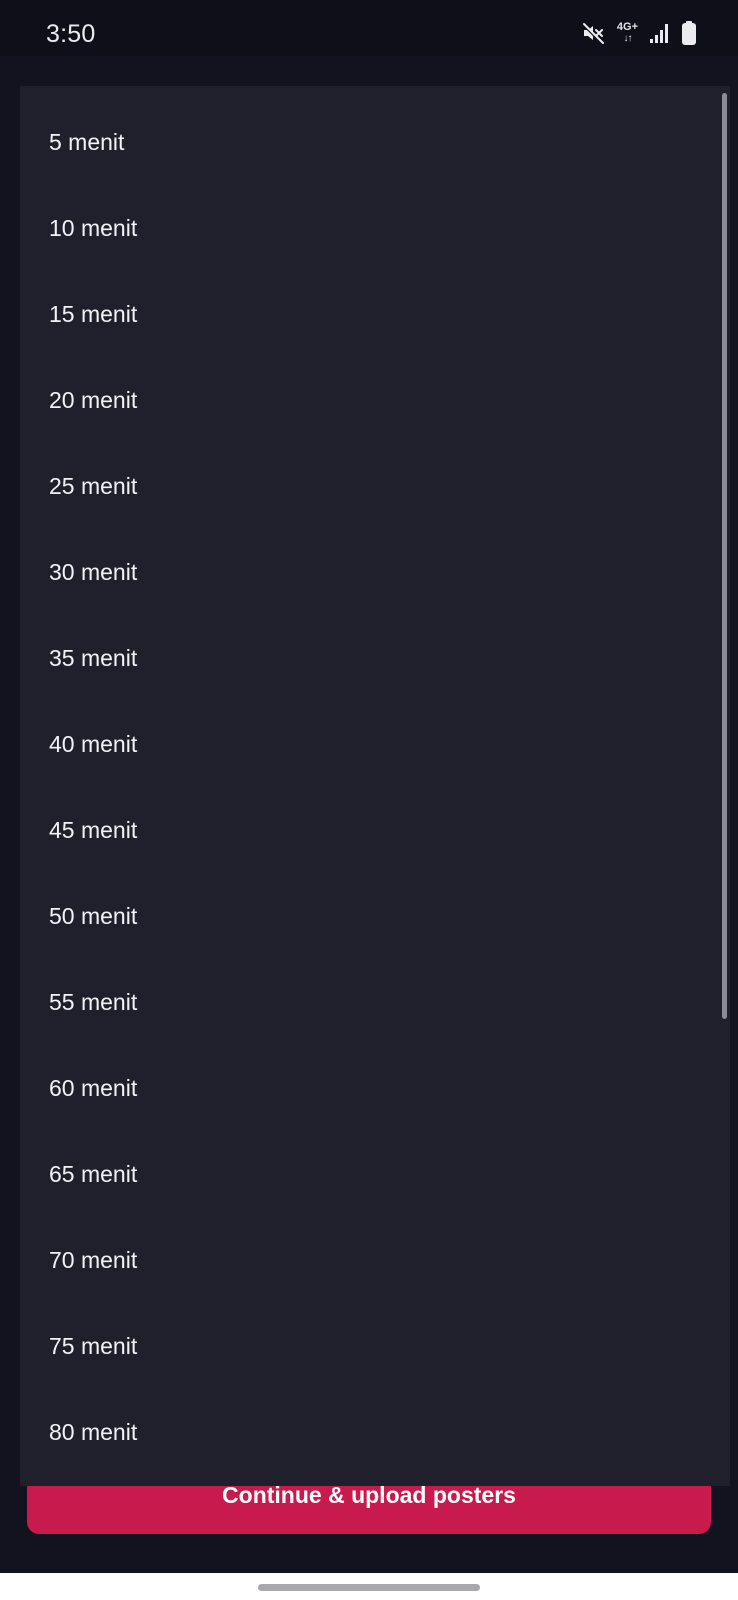 The width and height of the screenshot is (738, 1600). I want to click on duration-option-label: 50 menit, so click(93, 915).